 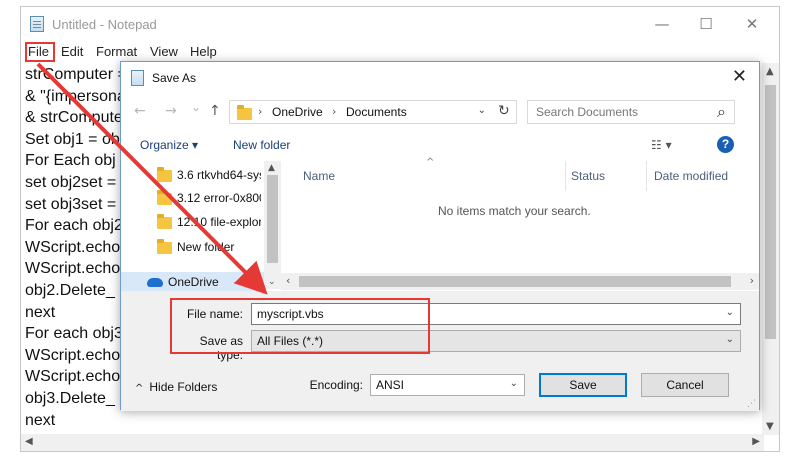 What do you see at coordinates (447, 385) in the screenshot?
I see `encoding-select: ANSI ⌄` at bounding box center [447, 385].